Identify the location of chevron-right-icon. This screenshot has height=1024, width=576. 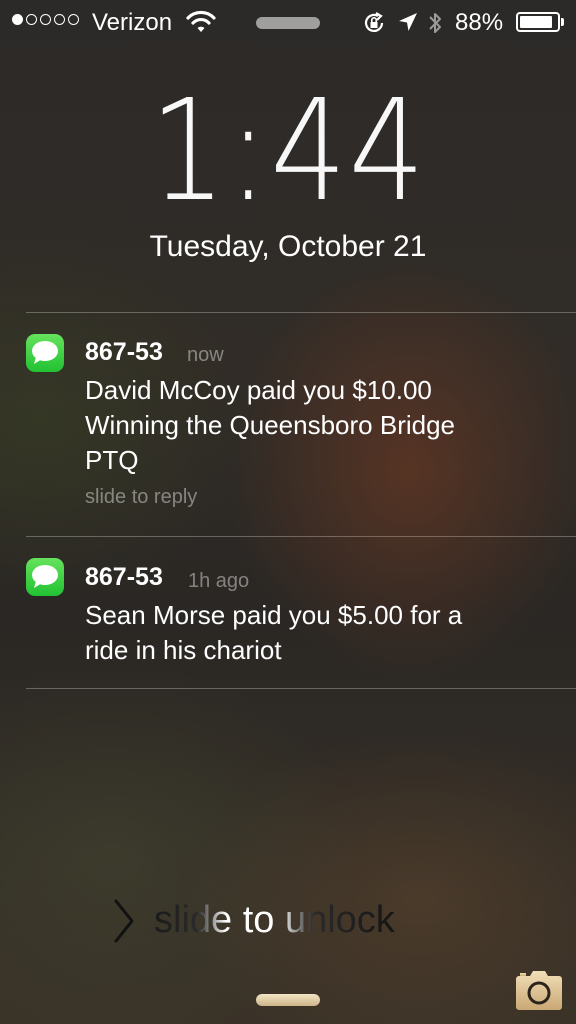
(124, 923).